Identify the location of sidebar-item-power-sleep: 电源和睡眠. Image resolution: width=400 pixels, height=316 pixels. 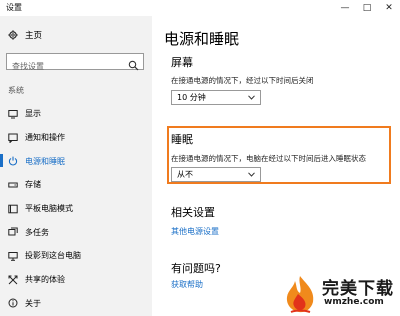
(76, 161).